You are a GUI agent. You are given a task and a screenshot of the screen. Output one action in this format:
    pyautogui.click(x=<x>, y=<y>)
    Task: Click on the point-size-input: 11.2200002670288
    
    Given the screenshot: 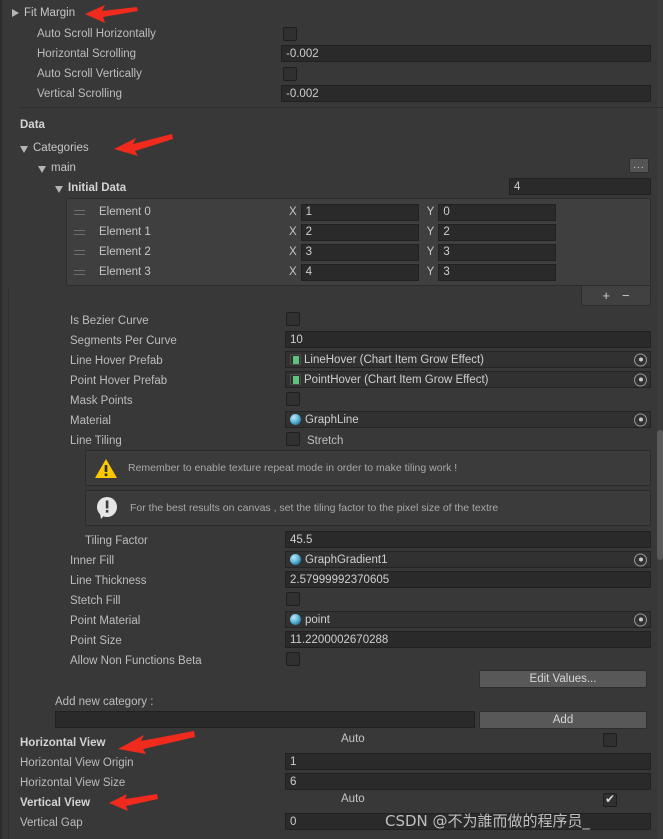 What is the action you would take?
    pyautogui.click(x=468, y=639)
    